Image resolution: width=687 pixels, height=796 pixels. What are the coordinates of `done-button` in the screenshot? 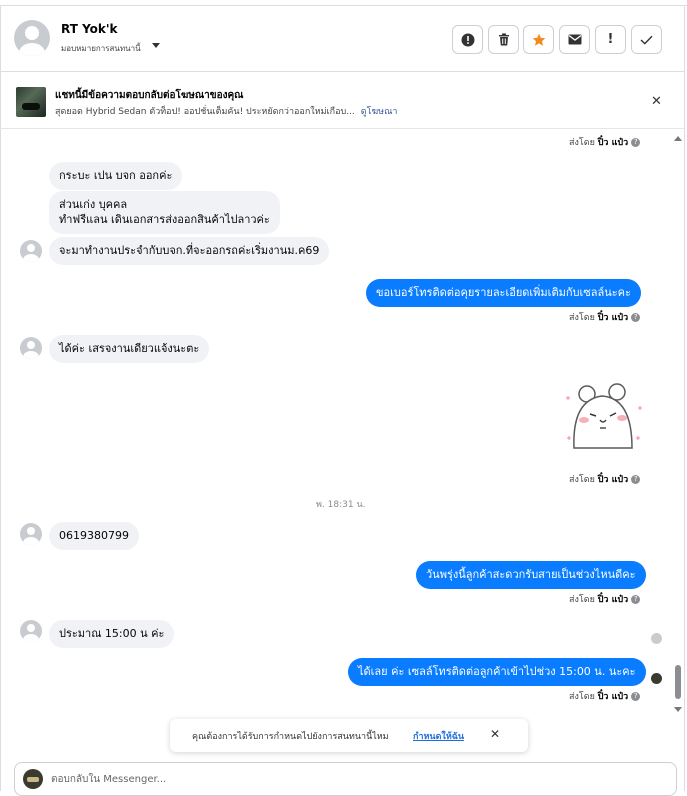 It's located at (646, 39).